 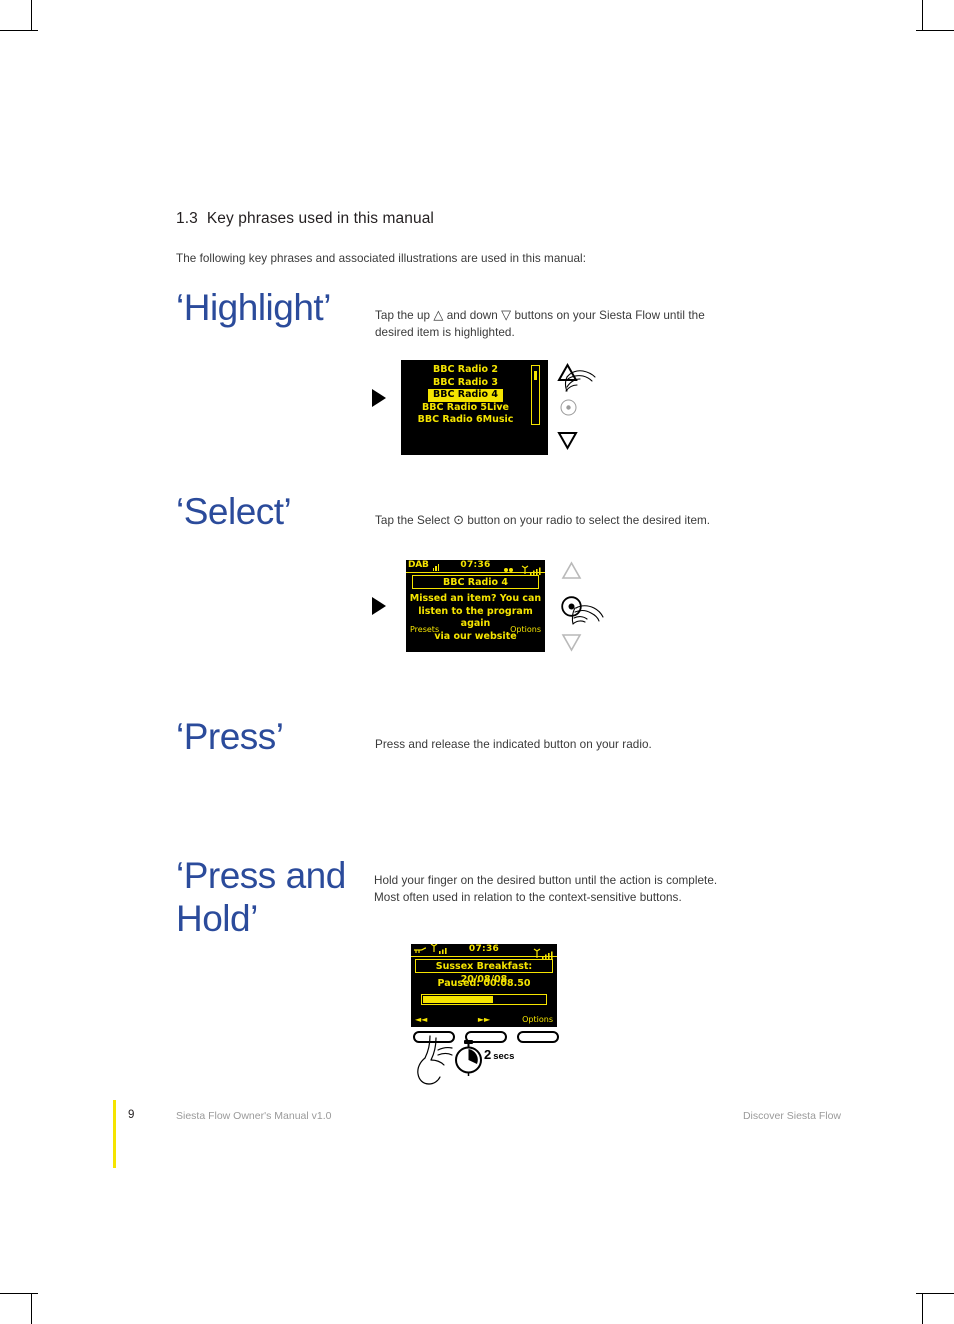 I want to click on signal-bars-icon, so click(x=436, y=566).